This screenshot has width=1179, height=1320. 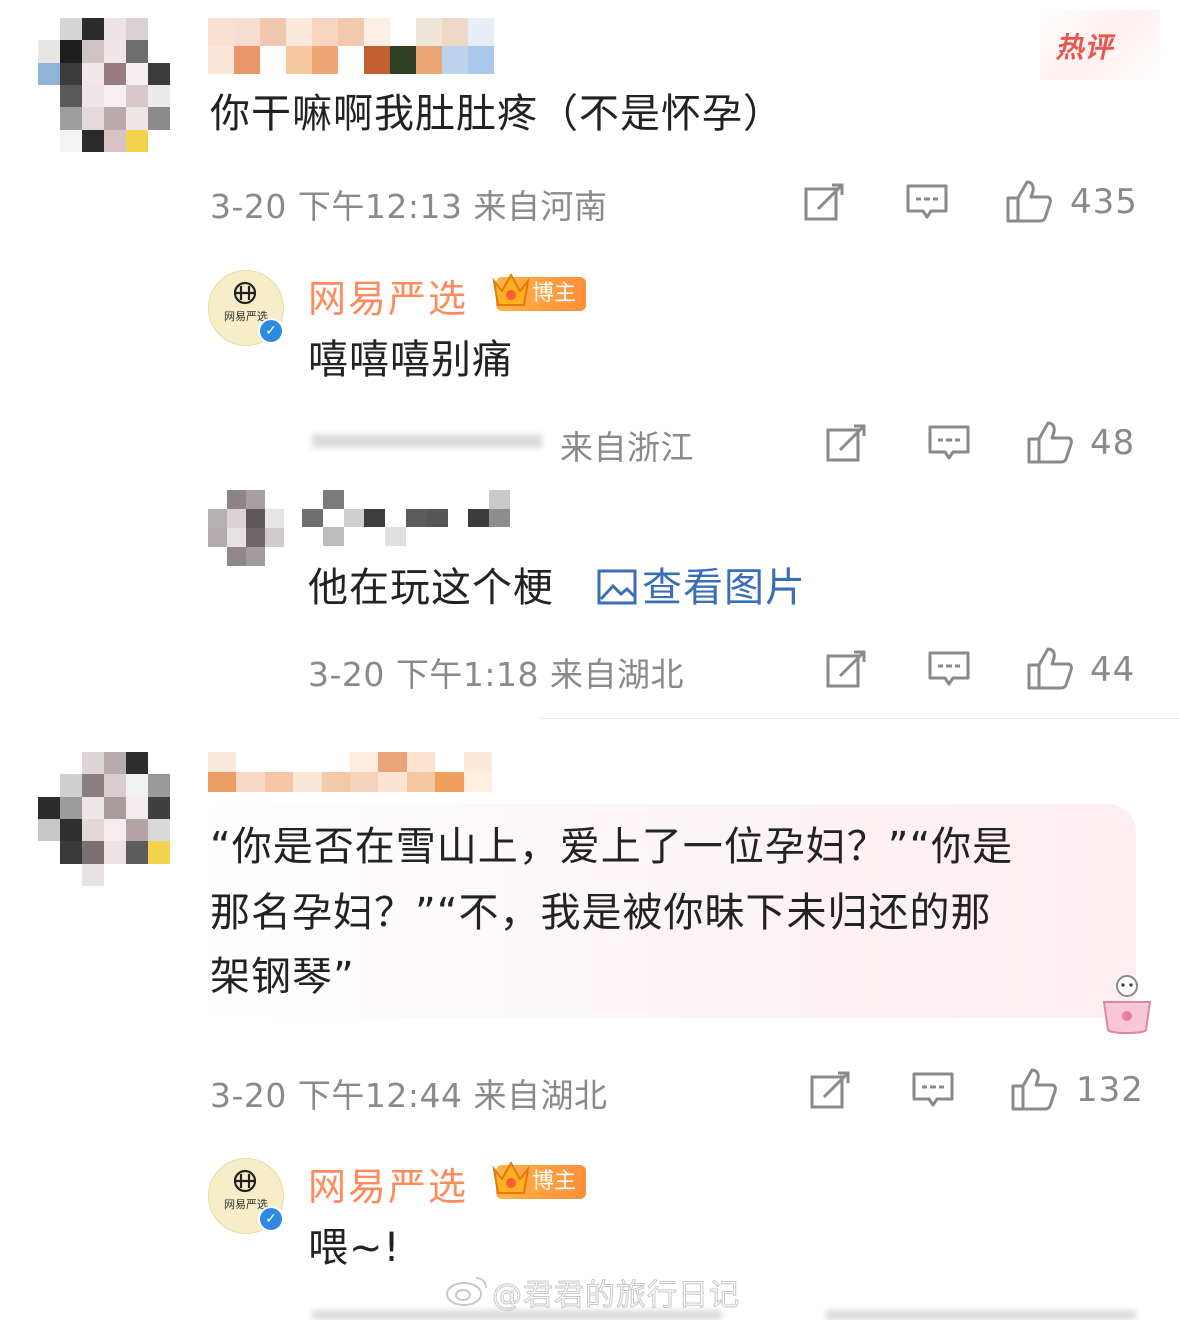 What do you see at coordinates (354, 1248) in the screenshot?
I see `comment-text: 喂~!` at bounding box center [354, 1248].